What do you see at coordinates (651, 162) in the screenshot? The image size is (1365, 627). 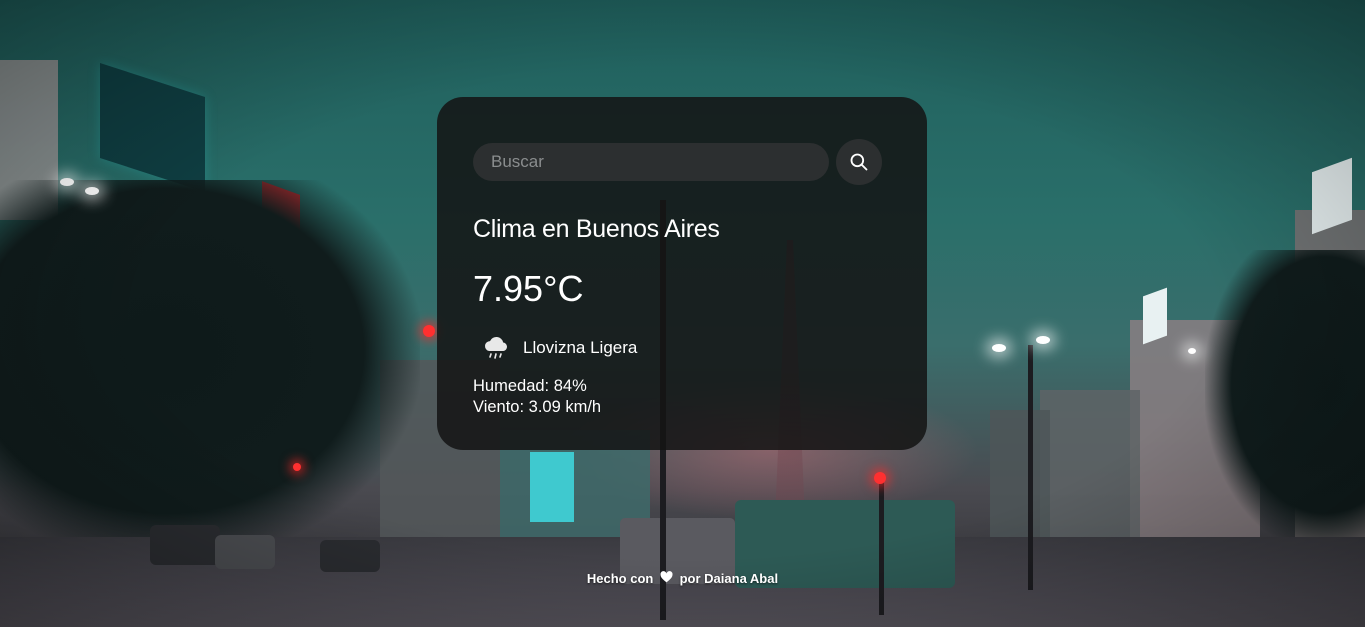 I see `search-input` at bounding box center [651, 162].